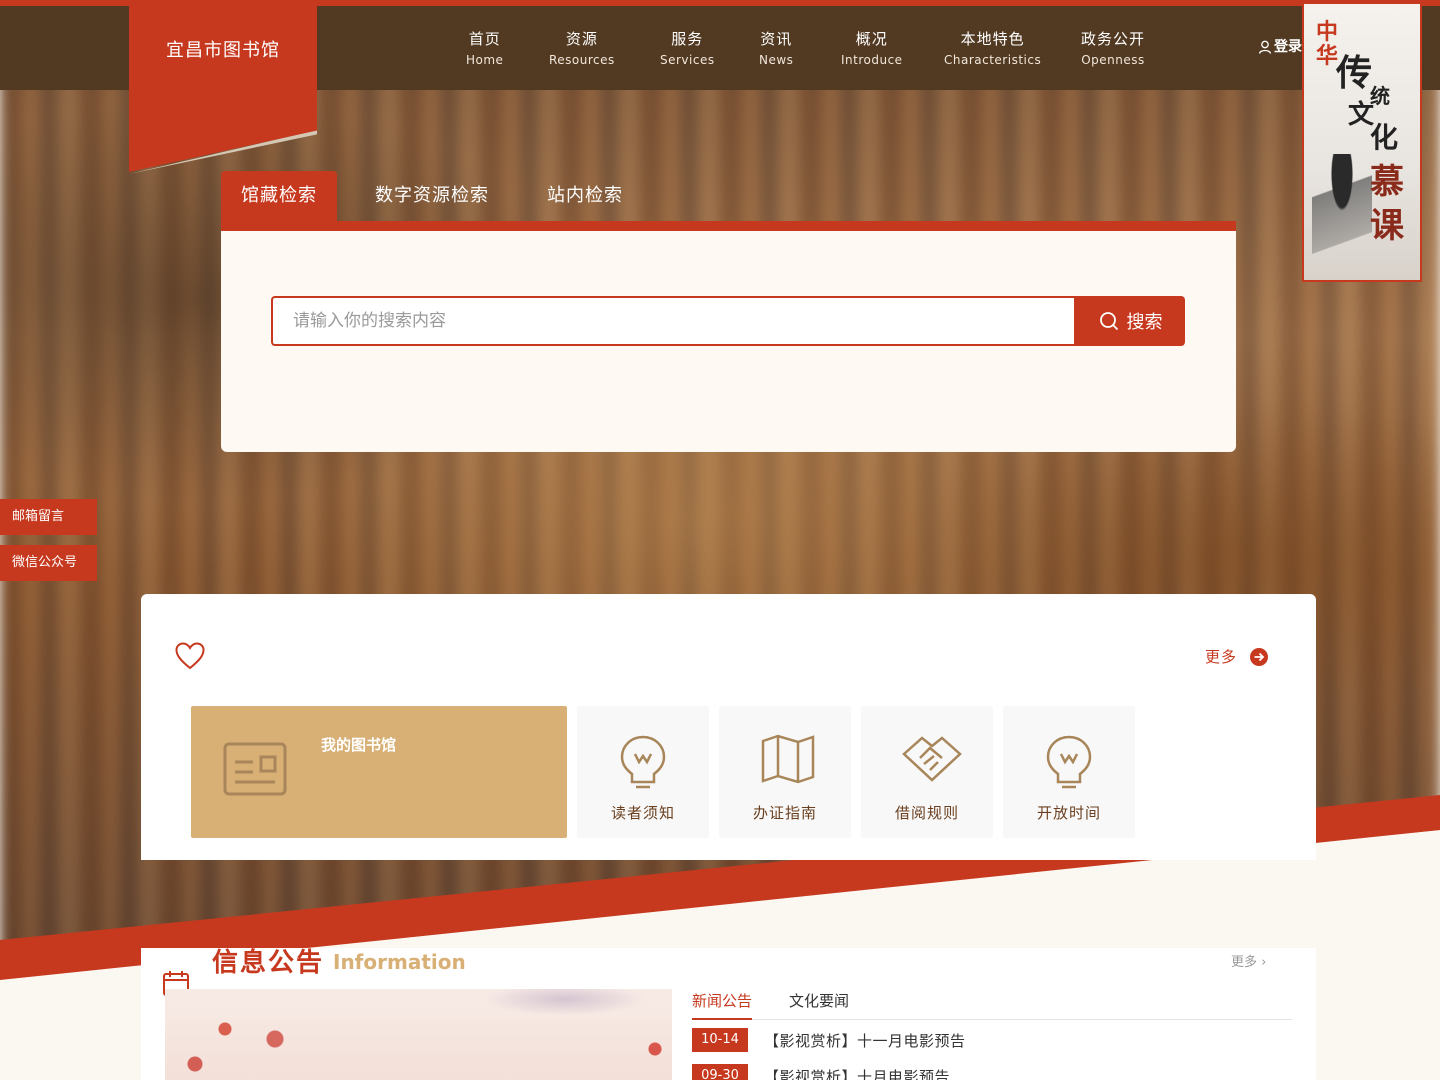 The image size is (1440, 1080). What do you see at coordinates (776, 39) in the screenshot?
I see `nav-label-cn: 资讯` at bounding box center [776, 39].